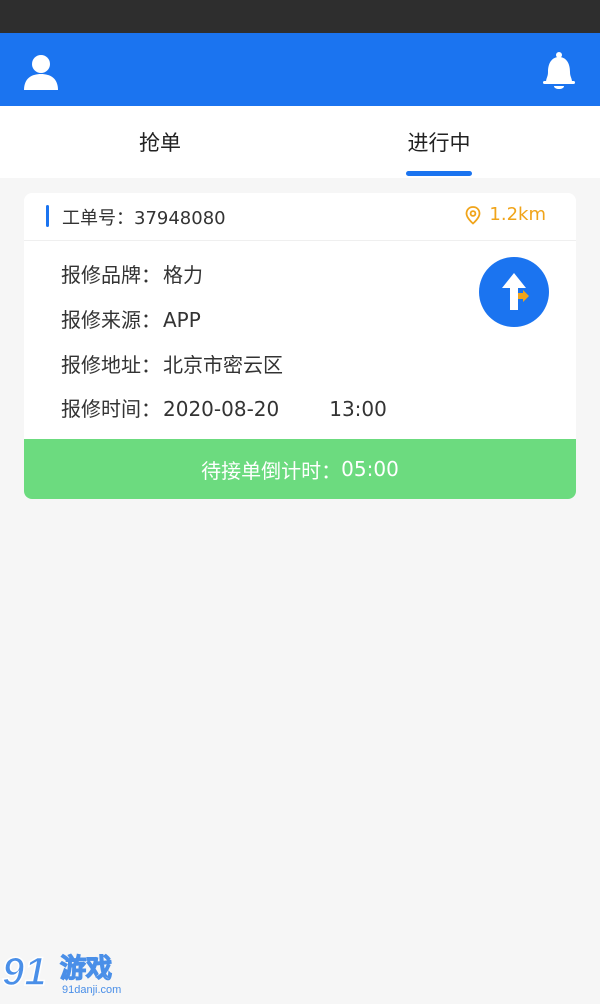 The image size is (600, 1004). I want to click on navigation-arrow-icon, so click(515, 291).